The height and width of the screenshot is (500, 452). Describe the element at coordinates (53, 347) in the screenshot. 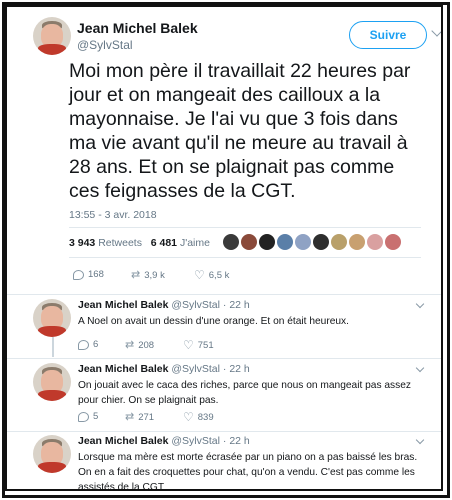

I see `thread-line` at that location.